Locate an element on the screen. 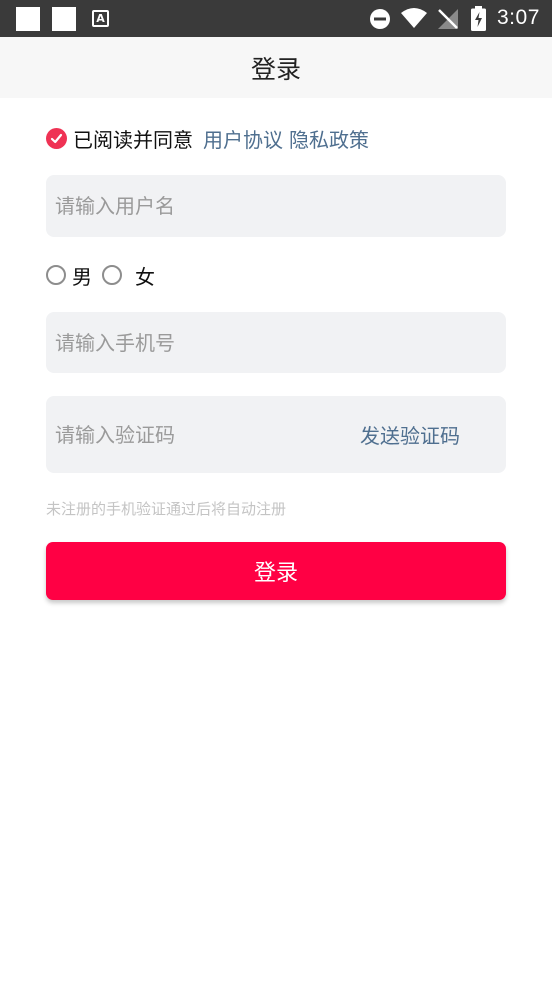 The height and width of the screenshot is (983, 552). font-a-icon: A is located at coordinates (100, 18).